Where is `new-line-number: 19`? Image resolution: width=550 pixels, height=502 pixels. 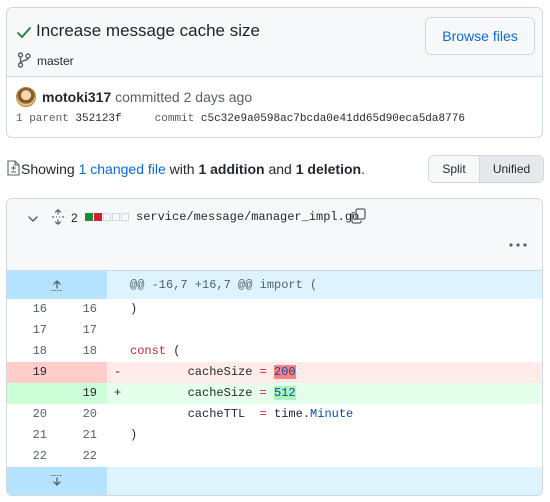
new-line-number: 19 is located at coordinates (82, 393).